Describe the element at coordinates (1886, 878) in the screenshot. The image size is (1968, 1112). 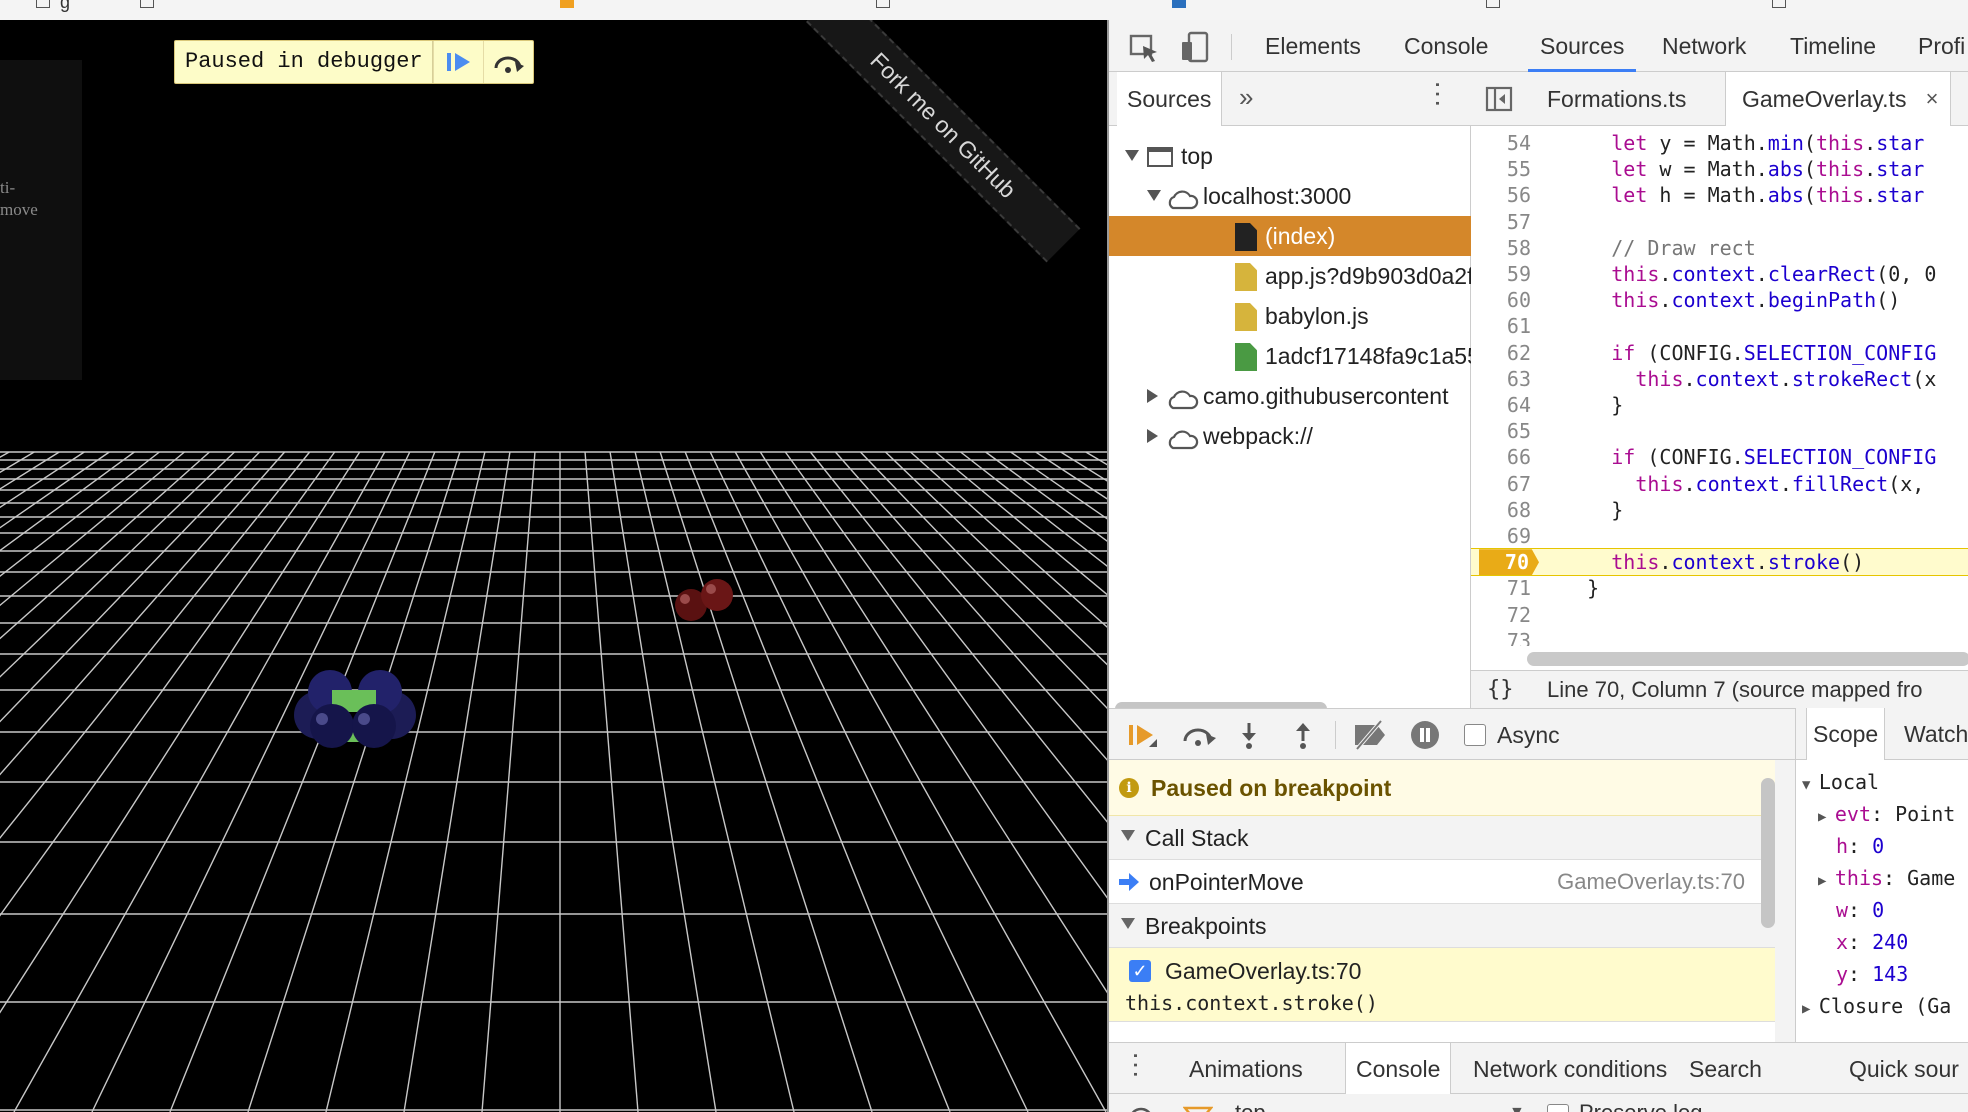
I see `scope-row: ▶ this: Game` at that location.